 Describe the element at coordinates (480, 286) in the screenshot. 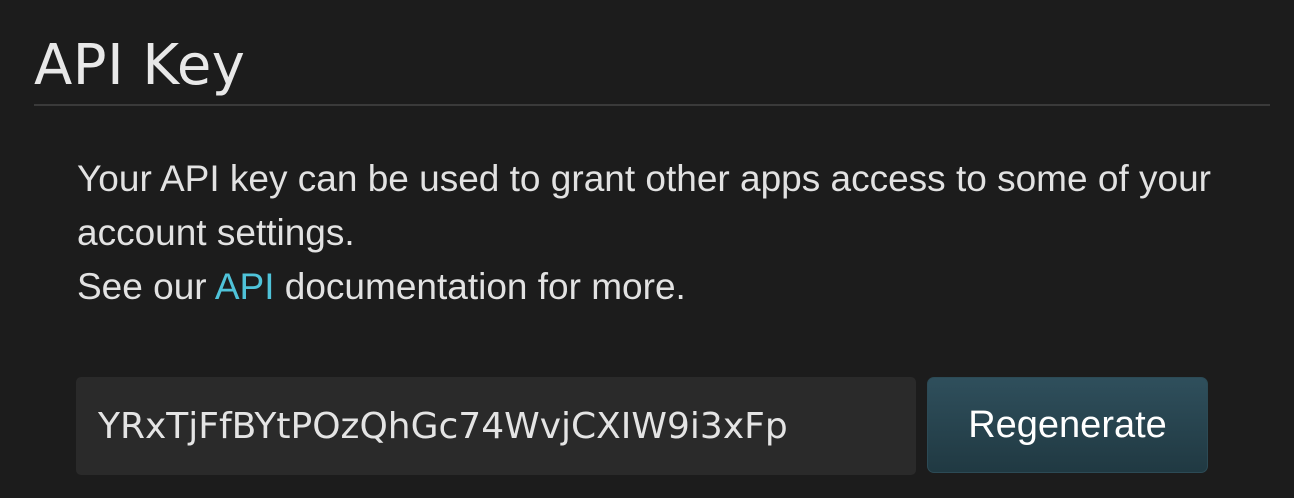

I see `documentation-note-suffix: documentation for more.` at that location.